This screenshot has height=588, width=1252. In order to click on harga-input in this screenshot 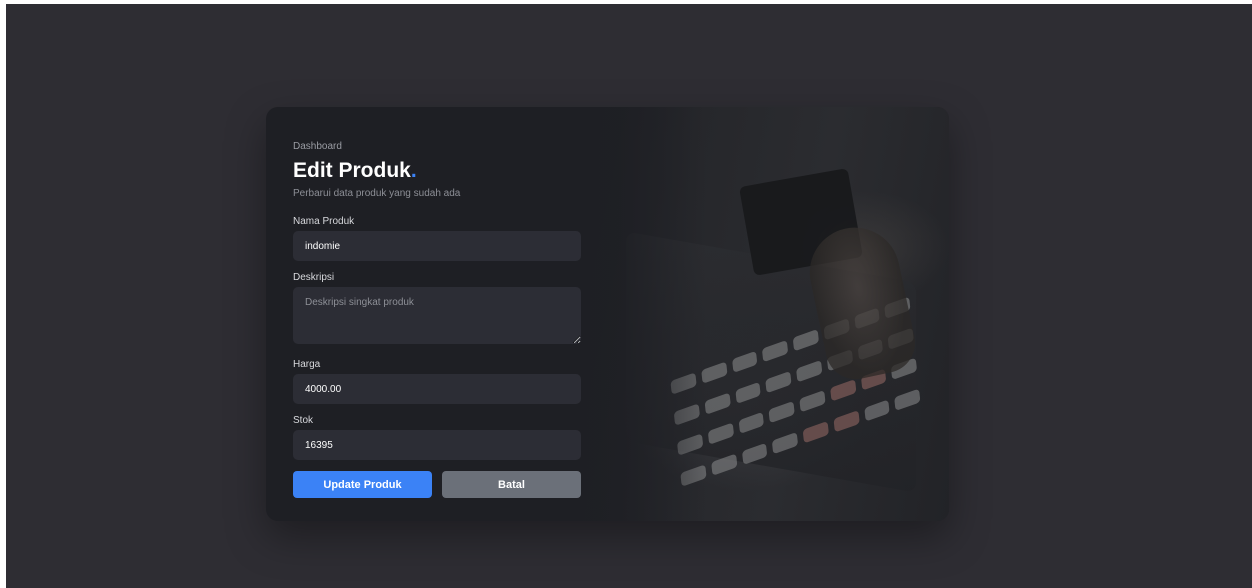, I will do `click(437, 389)`.